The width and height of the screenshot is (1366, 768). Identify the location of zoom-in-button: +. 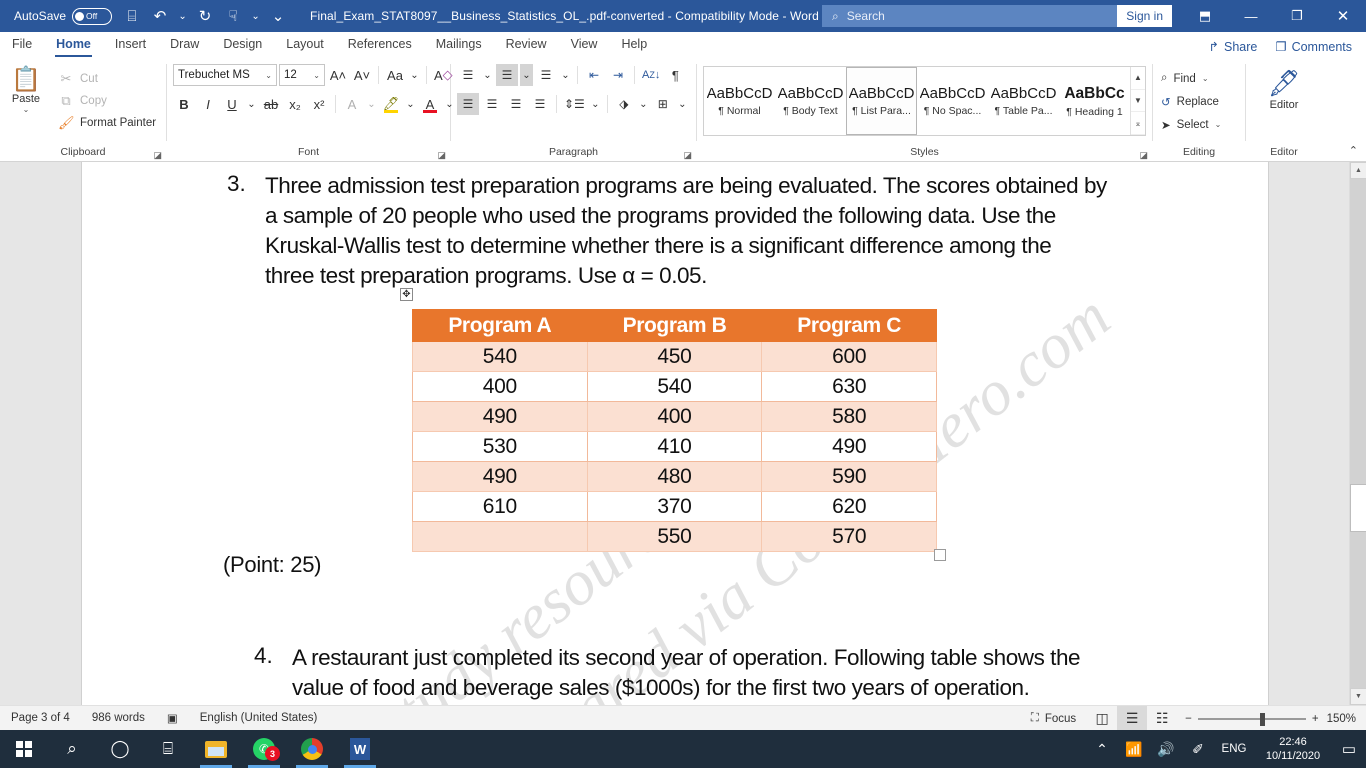
(1315, 719).